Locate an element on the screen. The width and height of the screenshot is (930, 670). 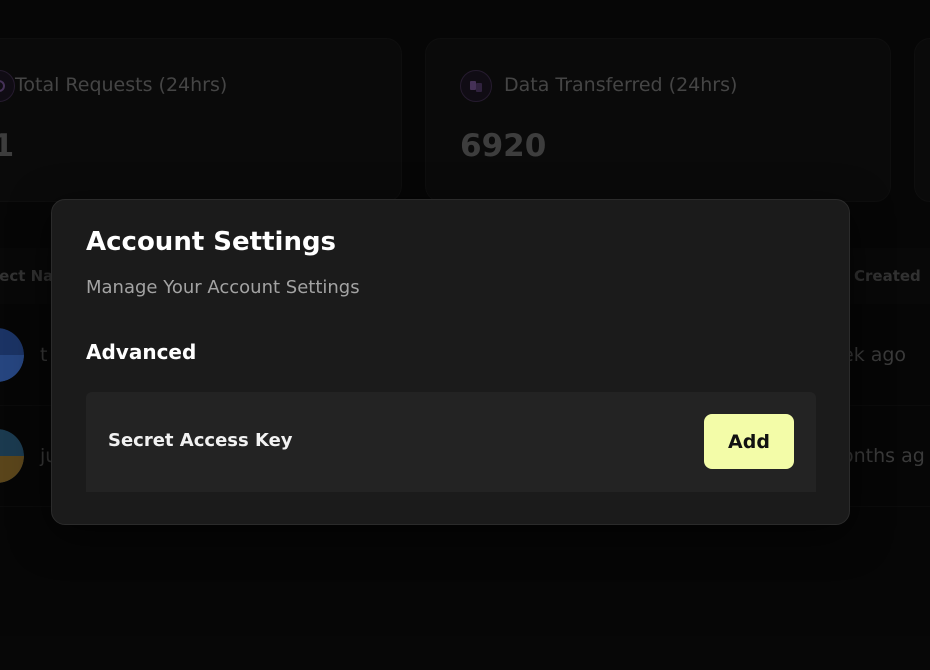
modal-subtitle: Manage Your Account Settings is located at coordinates (223, 287).